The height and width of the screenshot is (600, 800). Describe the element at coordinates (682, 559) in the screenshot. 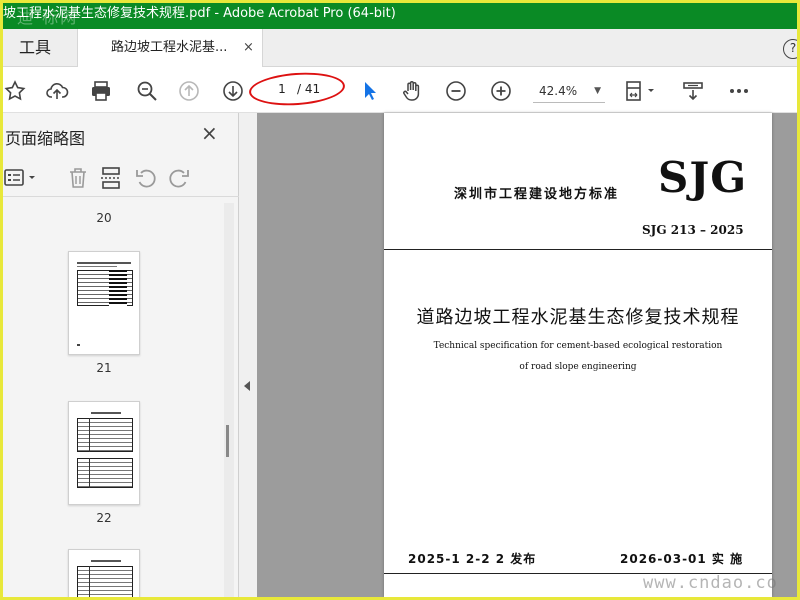

I see `implement-date: 2026-03-01 实 施` at that location.